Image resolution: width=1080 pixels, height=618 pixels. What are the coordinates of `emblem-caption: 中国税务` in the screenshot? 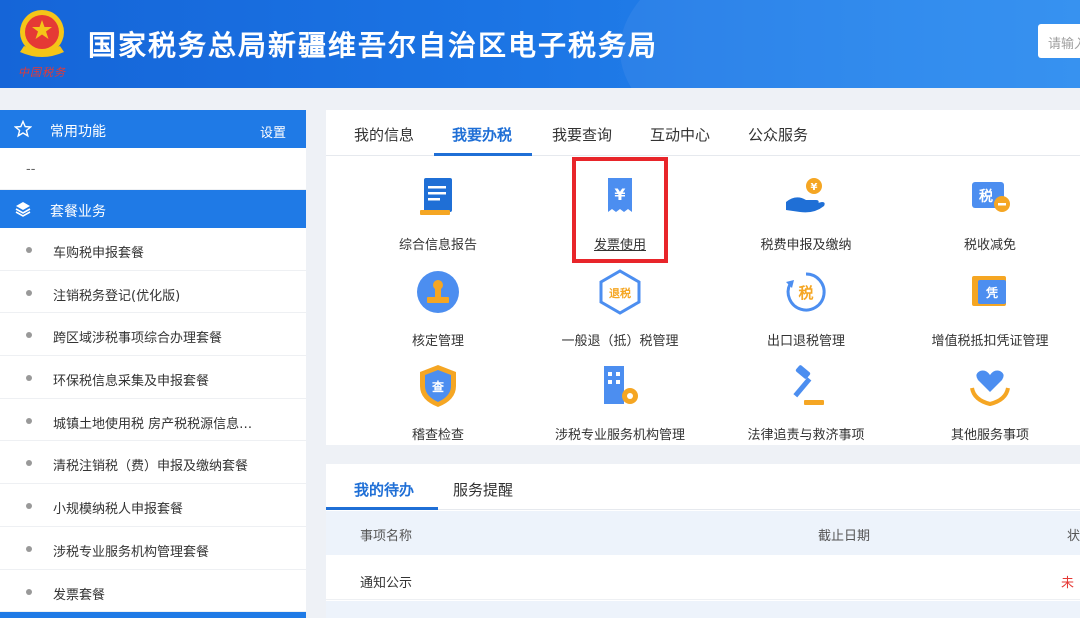 It's located at (42, 72).